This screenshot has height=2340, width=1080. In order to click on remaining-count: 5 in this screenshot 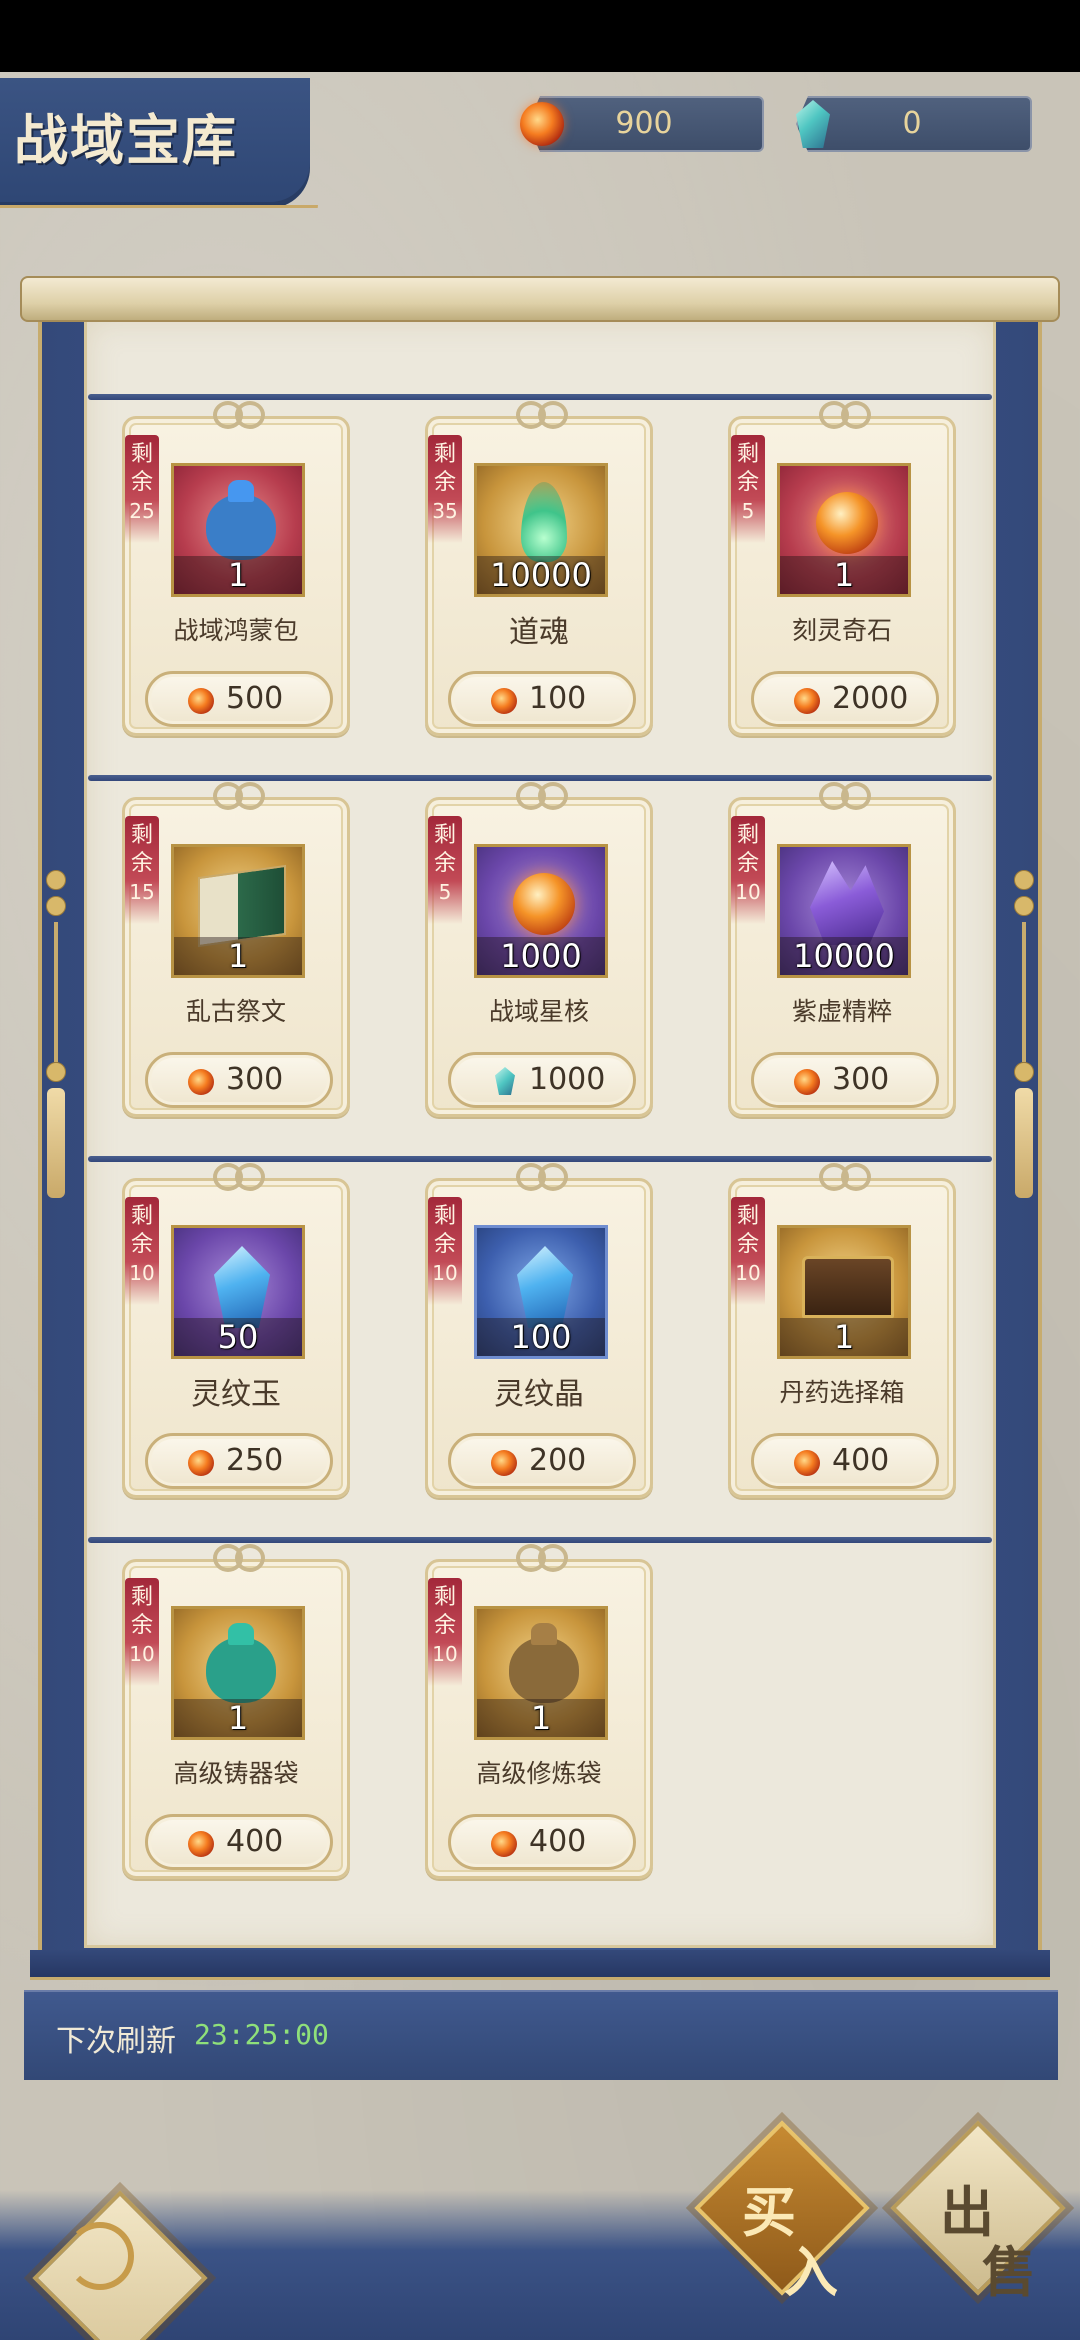, I will do `click(748, 511)`.